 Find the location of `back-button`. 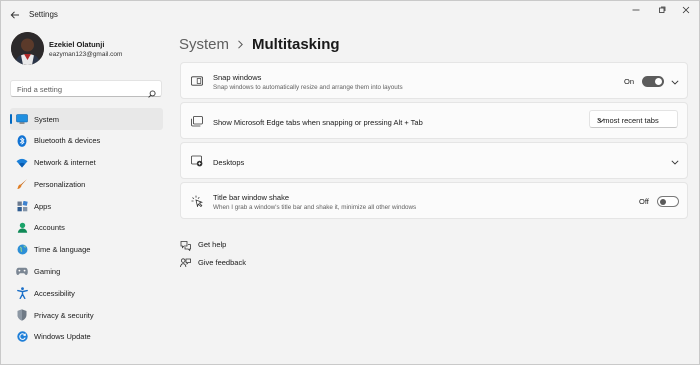

back-button is located at coordinates (15, 15).